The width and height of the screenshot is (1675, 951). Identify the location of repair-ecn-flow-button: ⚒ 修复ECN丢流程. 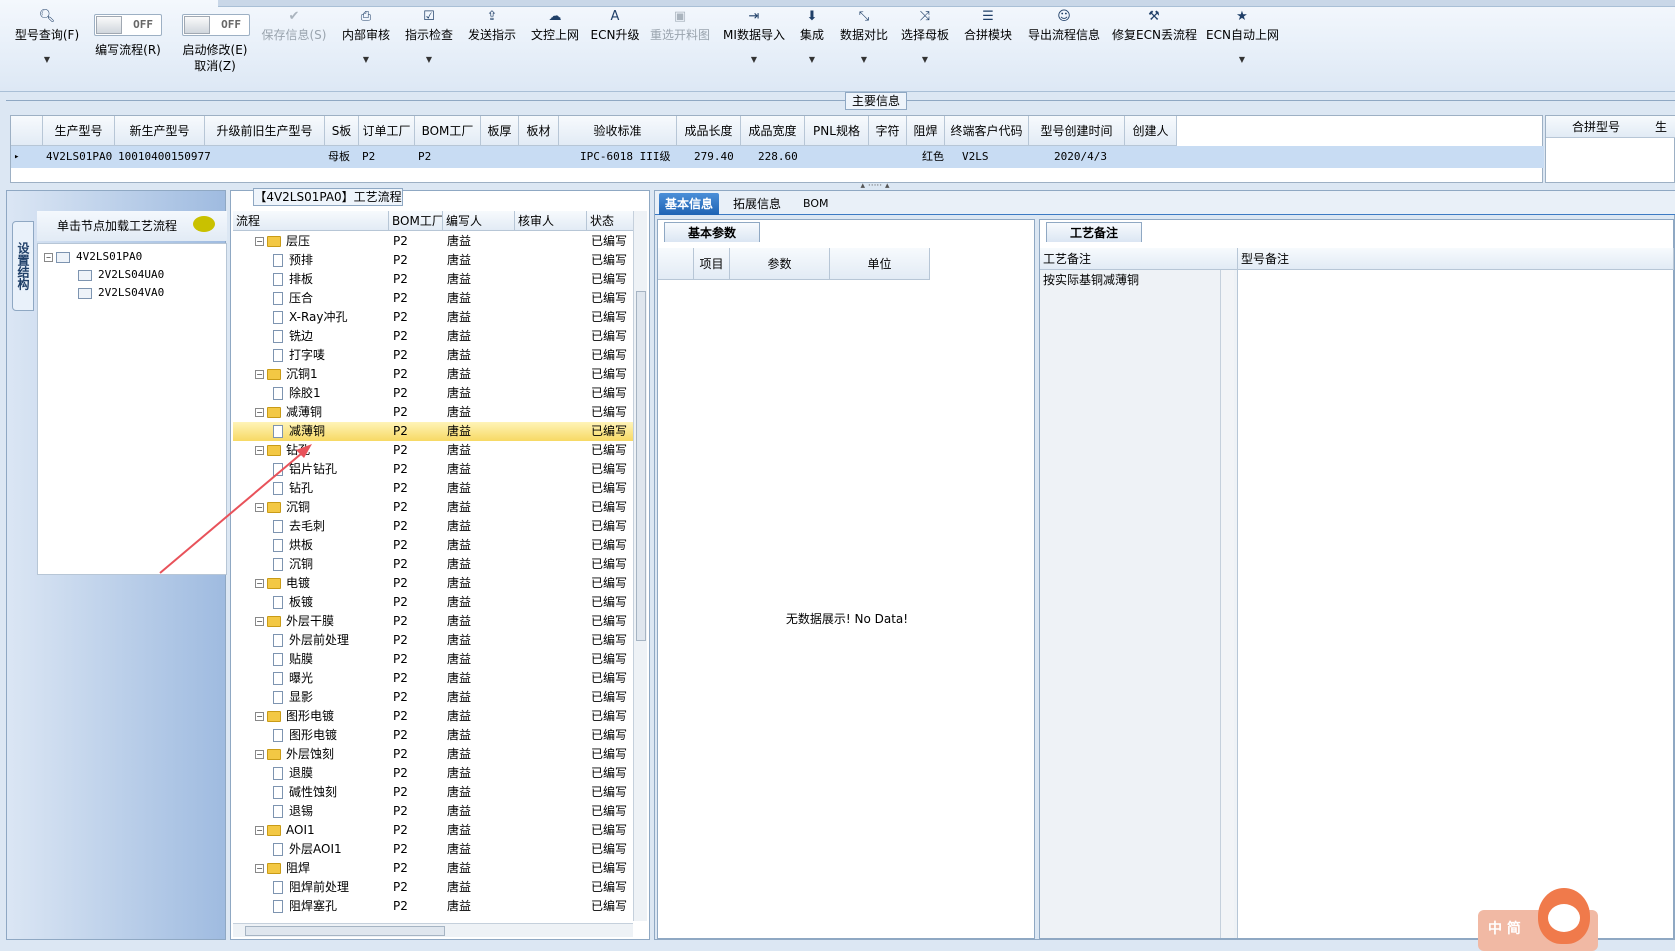
(1154, 25).